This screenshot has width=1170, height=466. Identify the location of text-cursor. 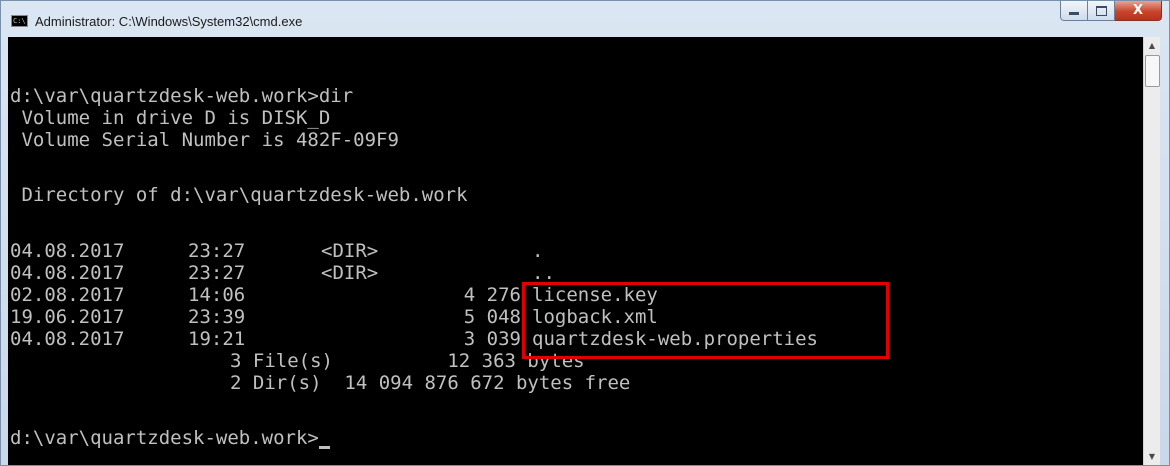
(324, 447).